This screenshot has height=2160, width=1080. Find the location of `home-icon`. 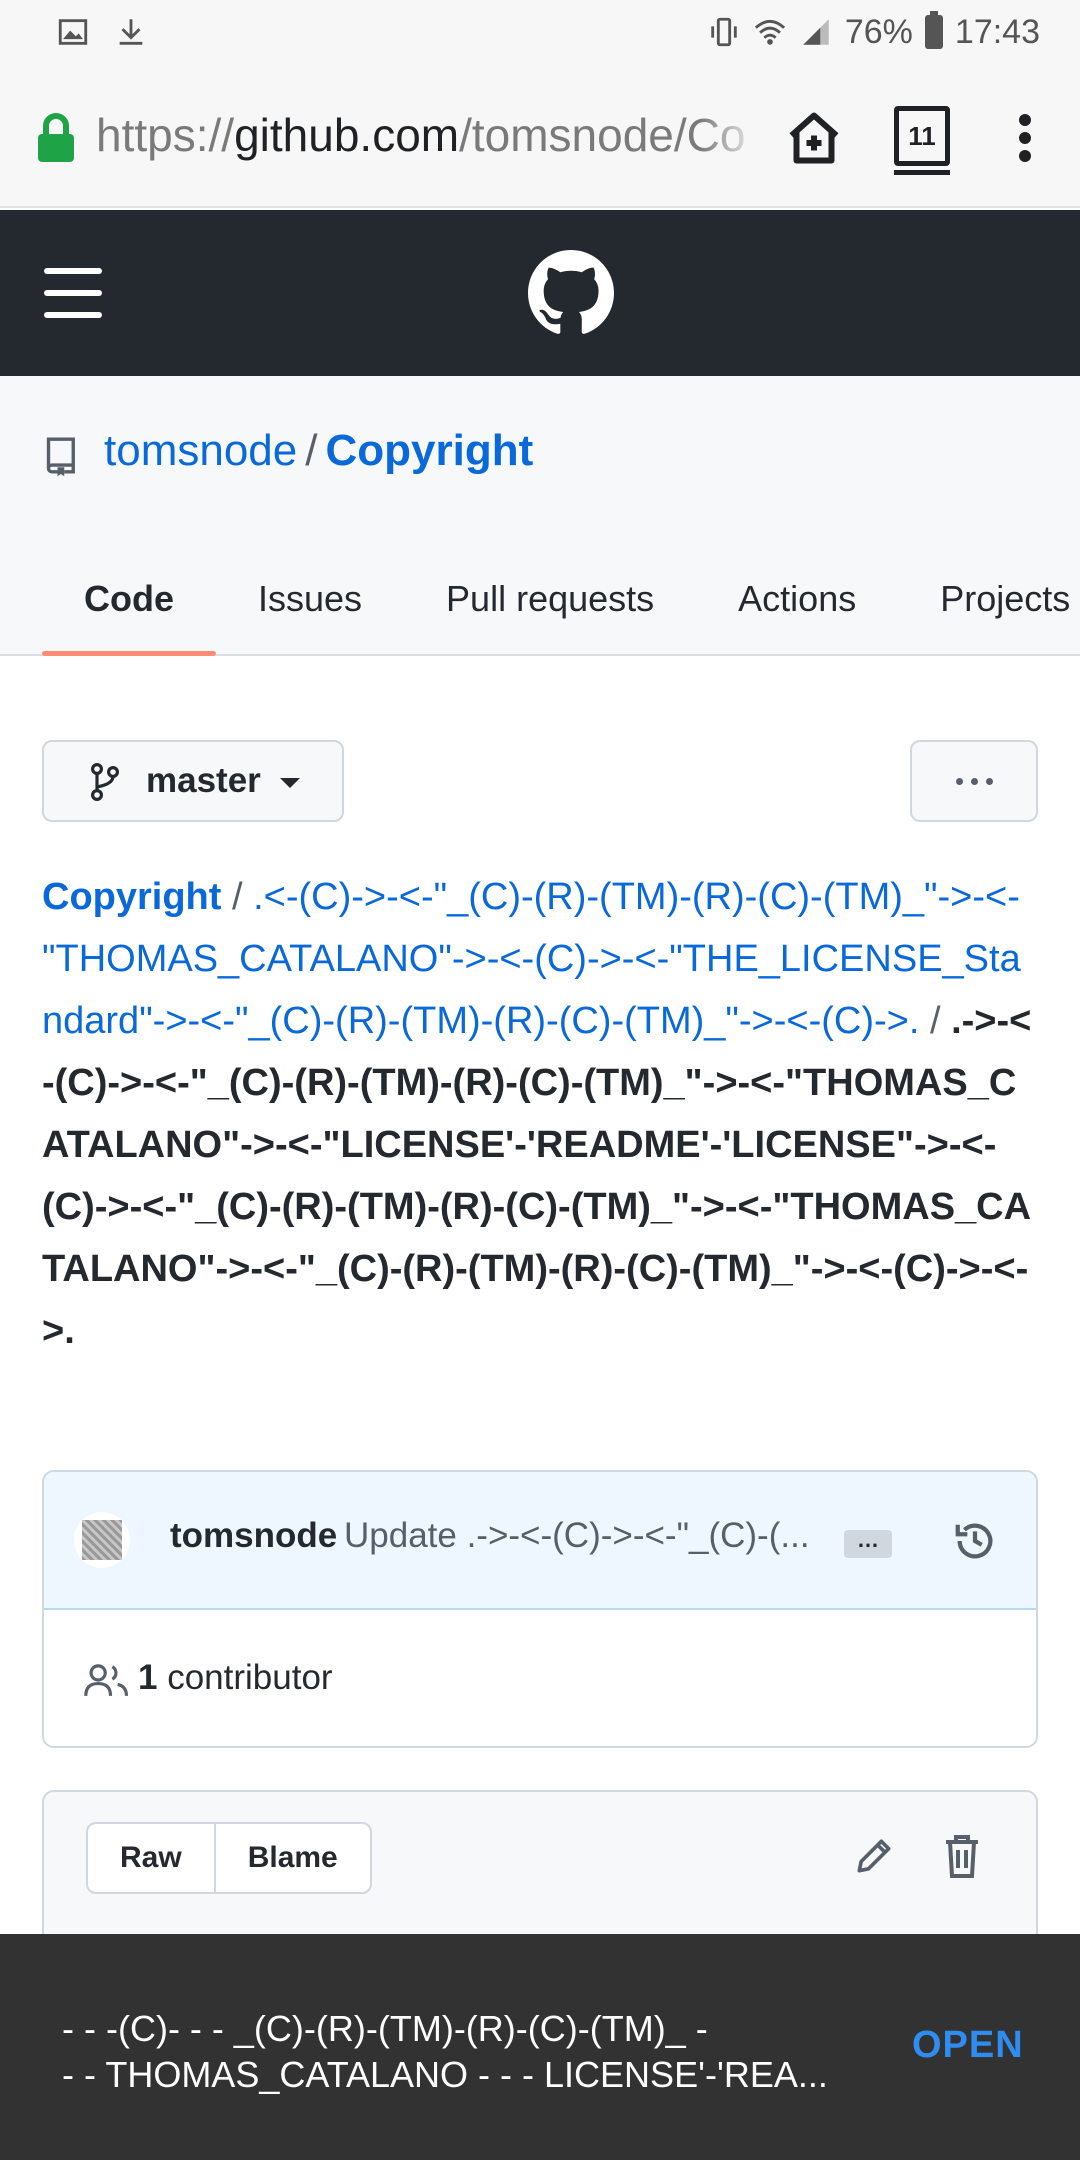

home-icon is located at coordinates (814, 138).